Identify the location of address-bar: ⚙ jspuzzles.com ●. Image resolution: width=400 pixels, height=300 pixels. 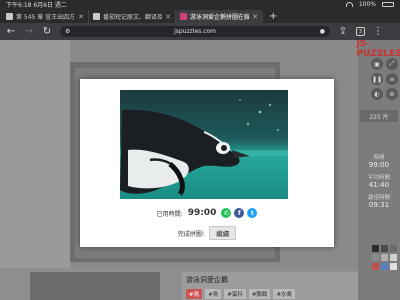
(195, 31).